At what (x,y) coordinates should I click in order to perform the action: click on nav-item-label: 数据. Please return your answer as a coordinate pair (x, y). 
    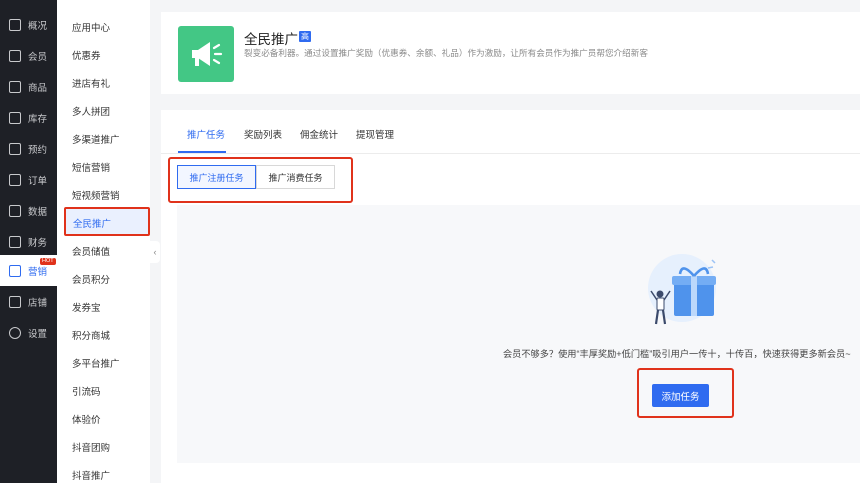
    Looking at the image, I should click on (38, 212).